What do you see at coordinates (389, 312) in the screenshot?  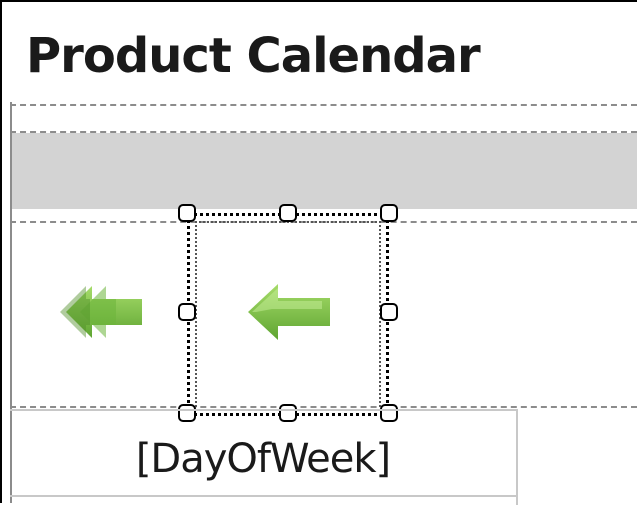 I see `resize-handle-middle-right` at bounding box center [389, 312].